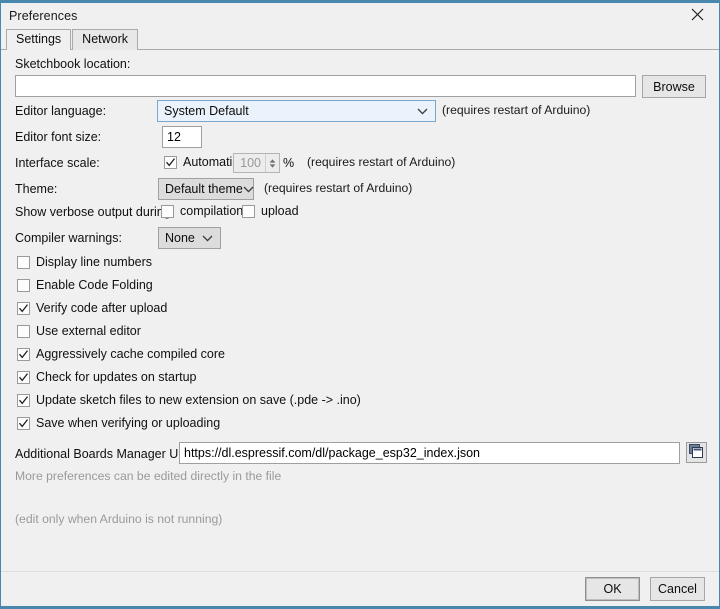 The height and width of the screenshot is (609, 720). Describe the element at coordinates (128, 423) in the screenshot. I see `checkbox-label: Save when verifying or uploading` at that location.